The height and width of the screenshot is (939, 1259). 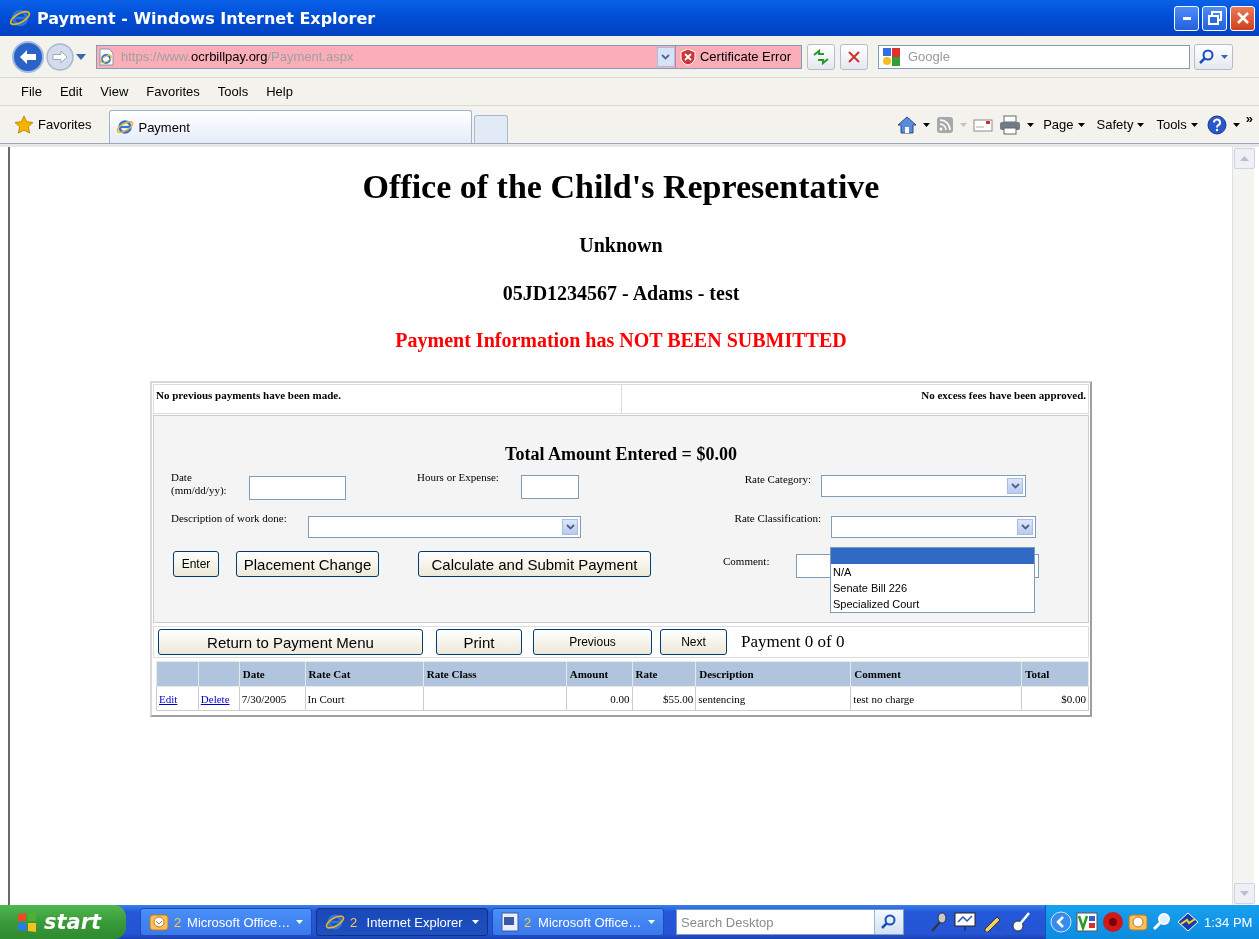 What do you see at coordinates (196, 564) in the screenshot?
I see `action-button: Enter` at bounding box center [196, 564].